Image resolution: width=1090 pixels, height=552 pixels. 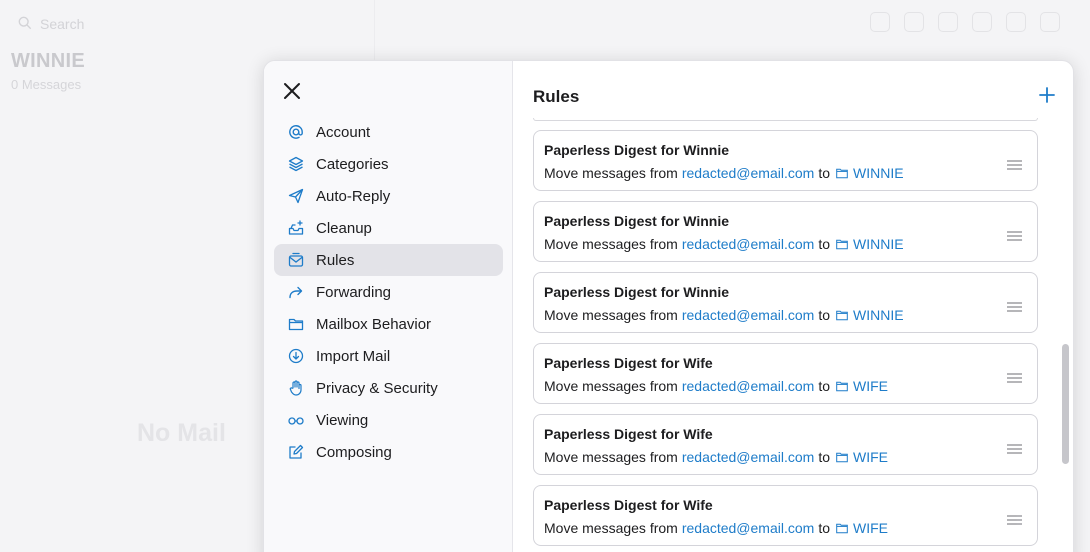 I want to click on search-icon, so click(x=25, y=24).